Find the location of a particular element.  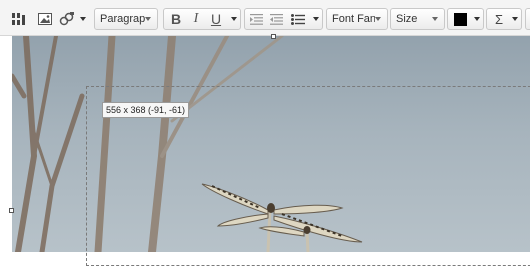

text-color-button is located at coordinates (460, 19).